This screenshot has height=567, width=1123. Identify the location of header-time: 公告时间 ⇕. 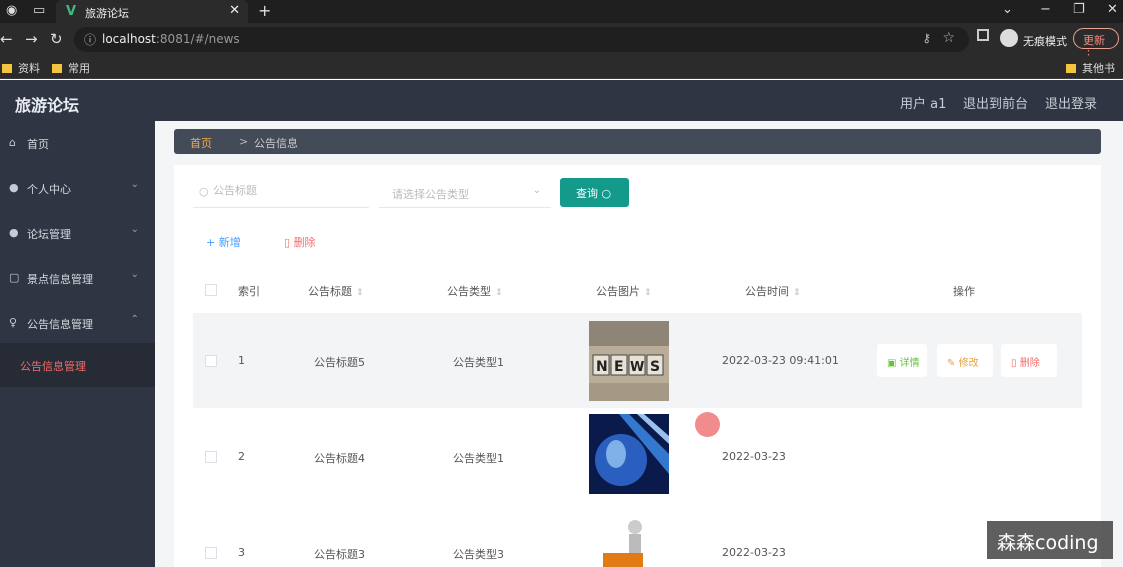
(773, 291).